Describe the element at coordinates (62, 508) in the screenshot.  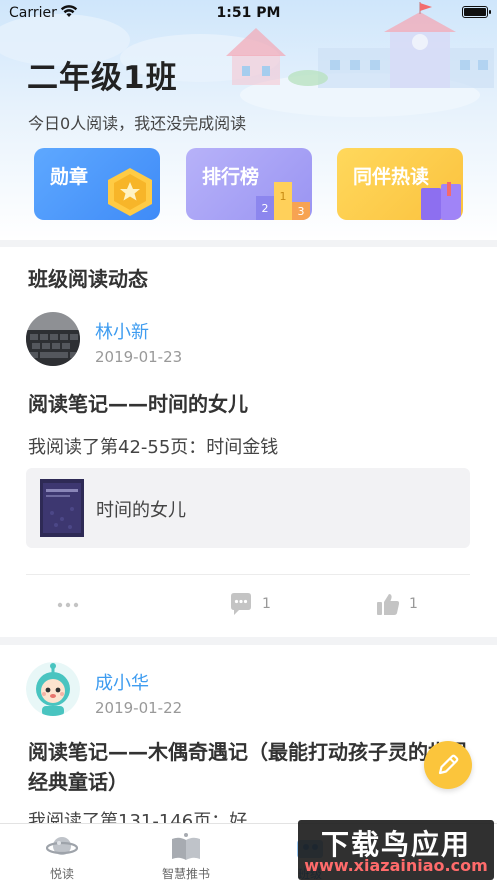
I see `book-cover-image` at that location.